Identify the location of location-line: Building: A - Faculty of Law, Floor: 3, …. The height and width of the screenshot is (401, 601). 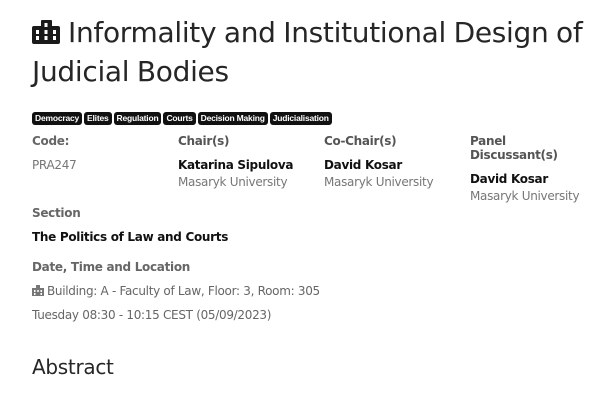
(176, 291).